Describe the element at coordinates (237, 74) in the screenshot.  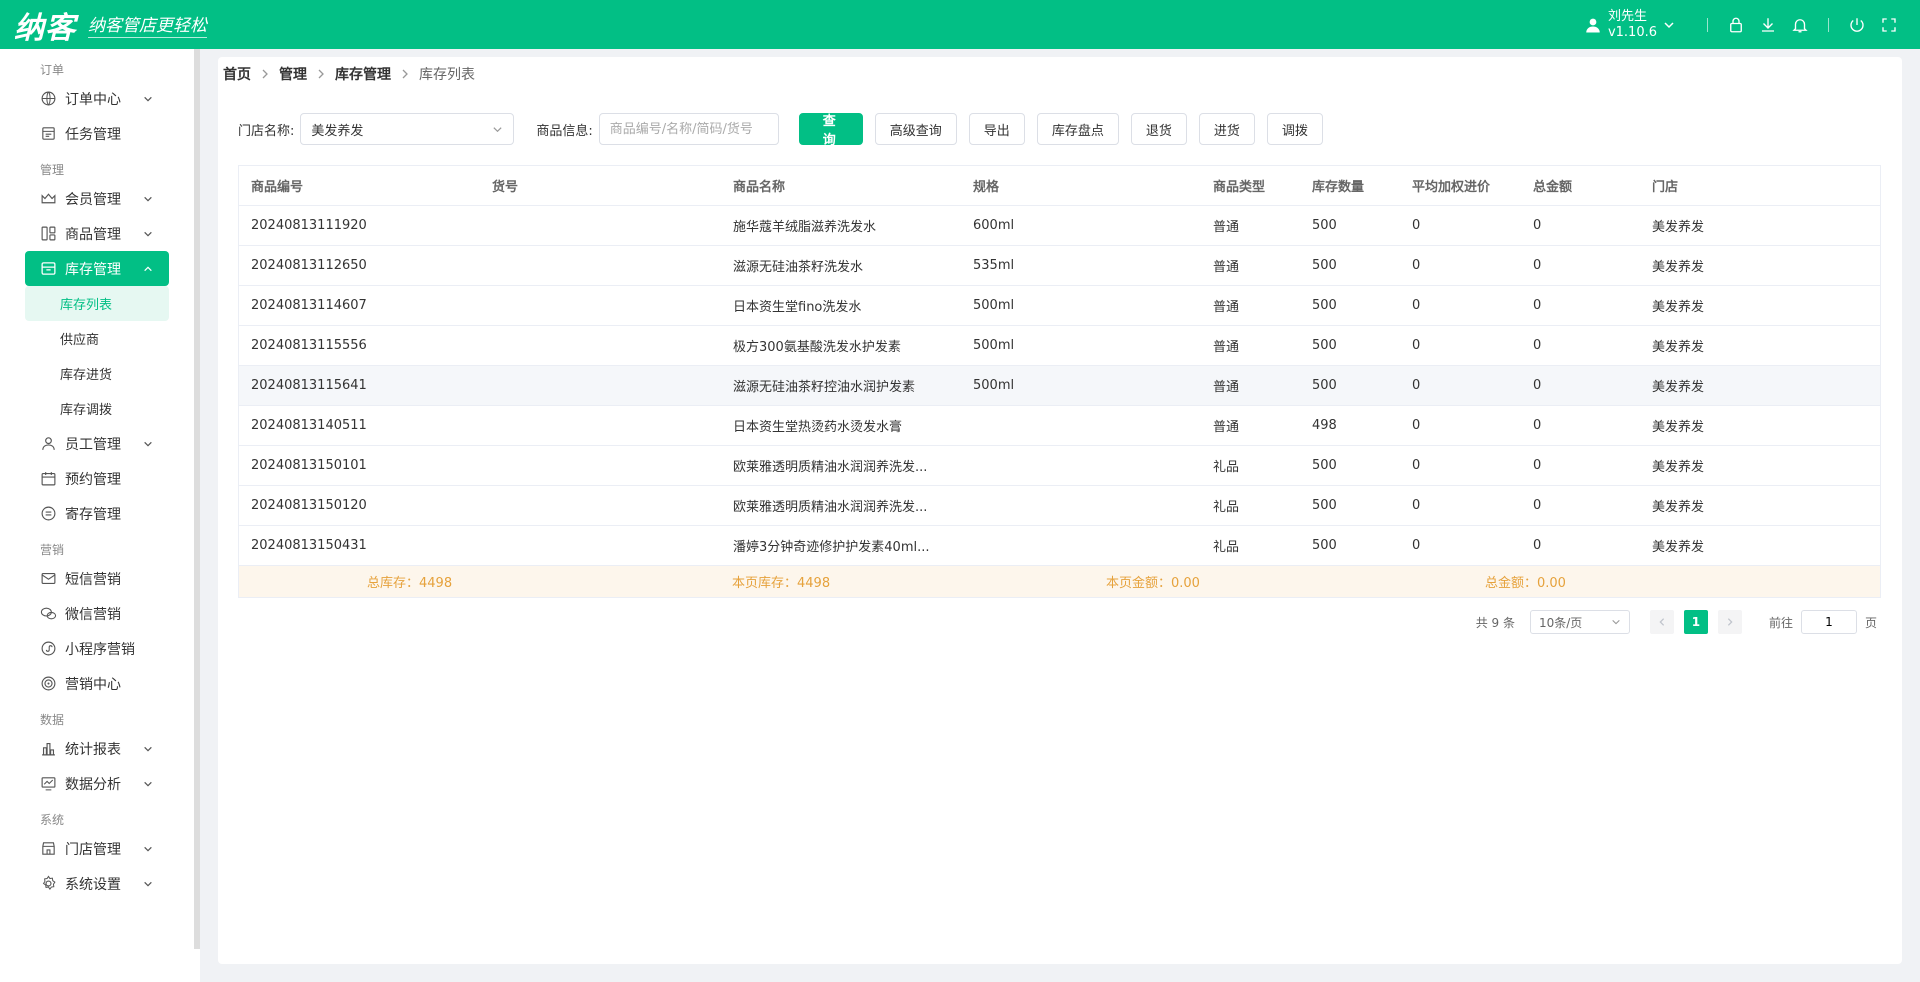
I see `breadcrumb-item: 首页` at that location.